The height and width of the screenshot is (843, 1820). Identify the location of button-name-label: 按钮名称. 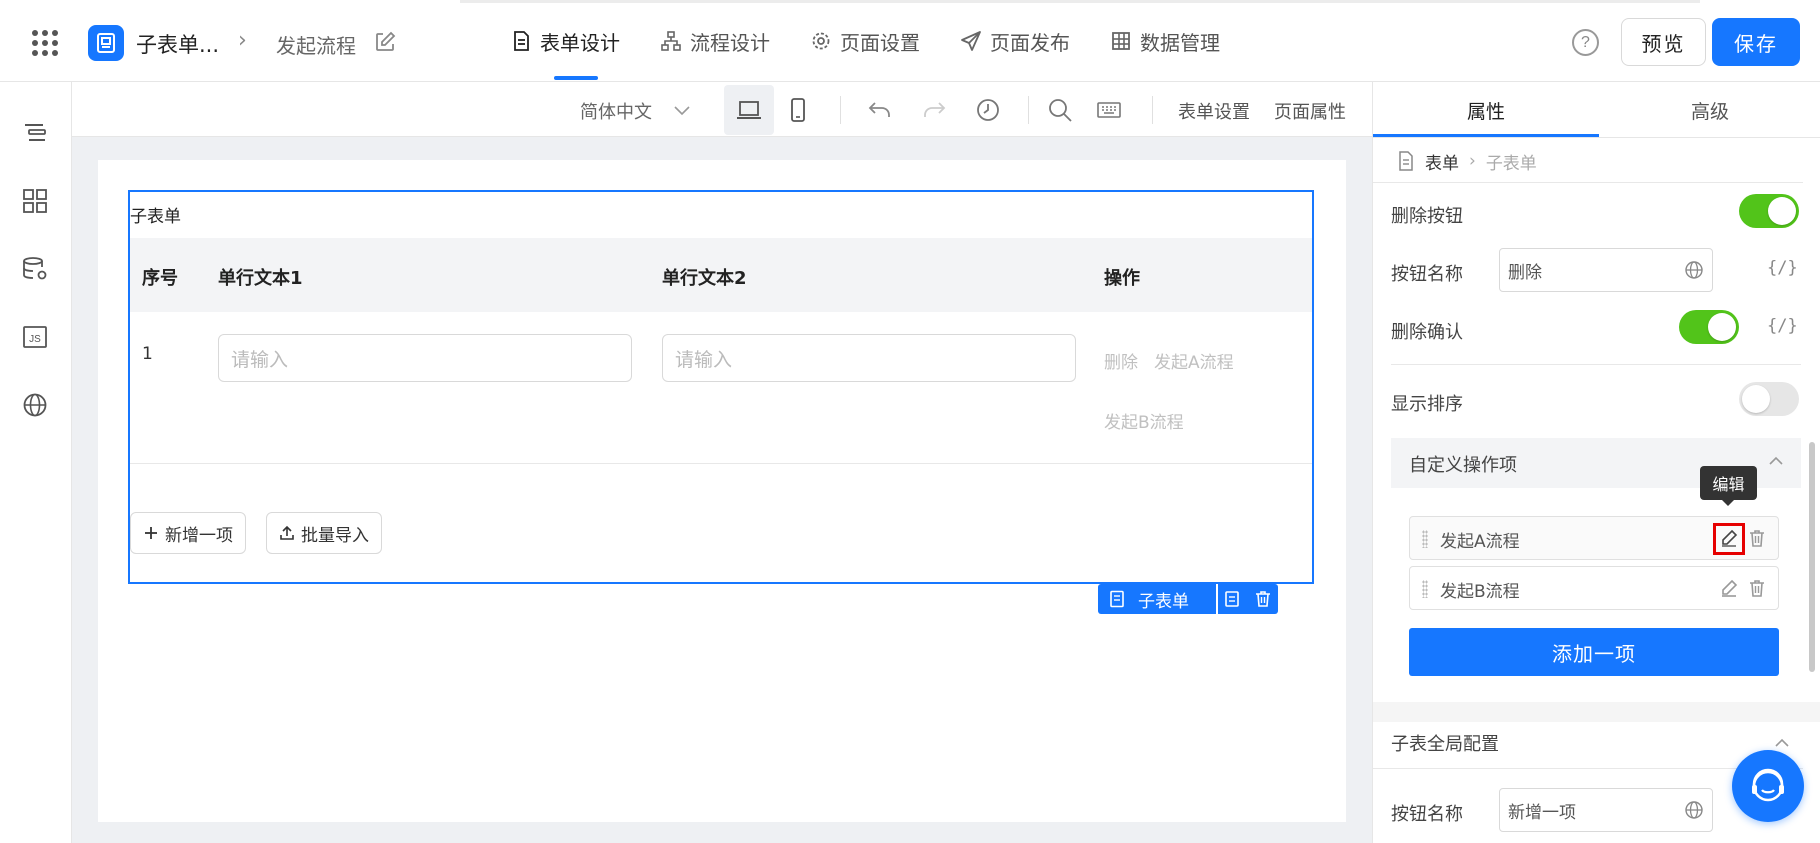
(1427, 274).